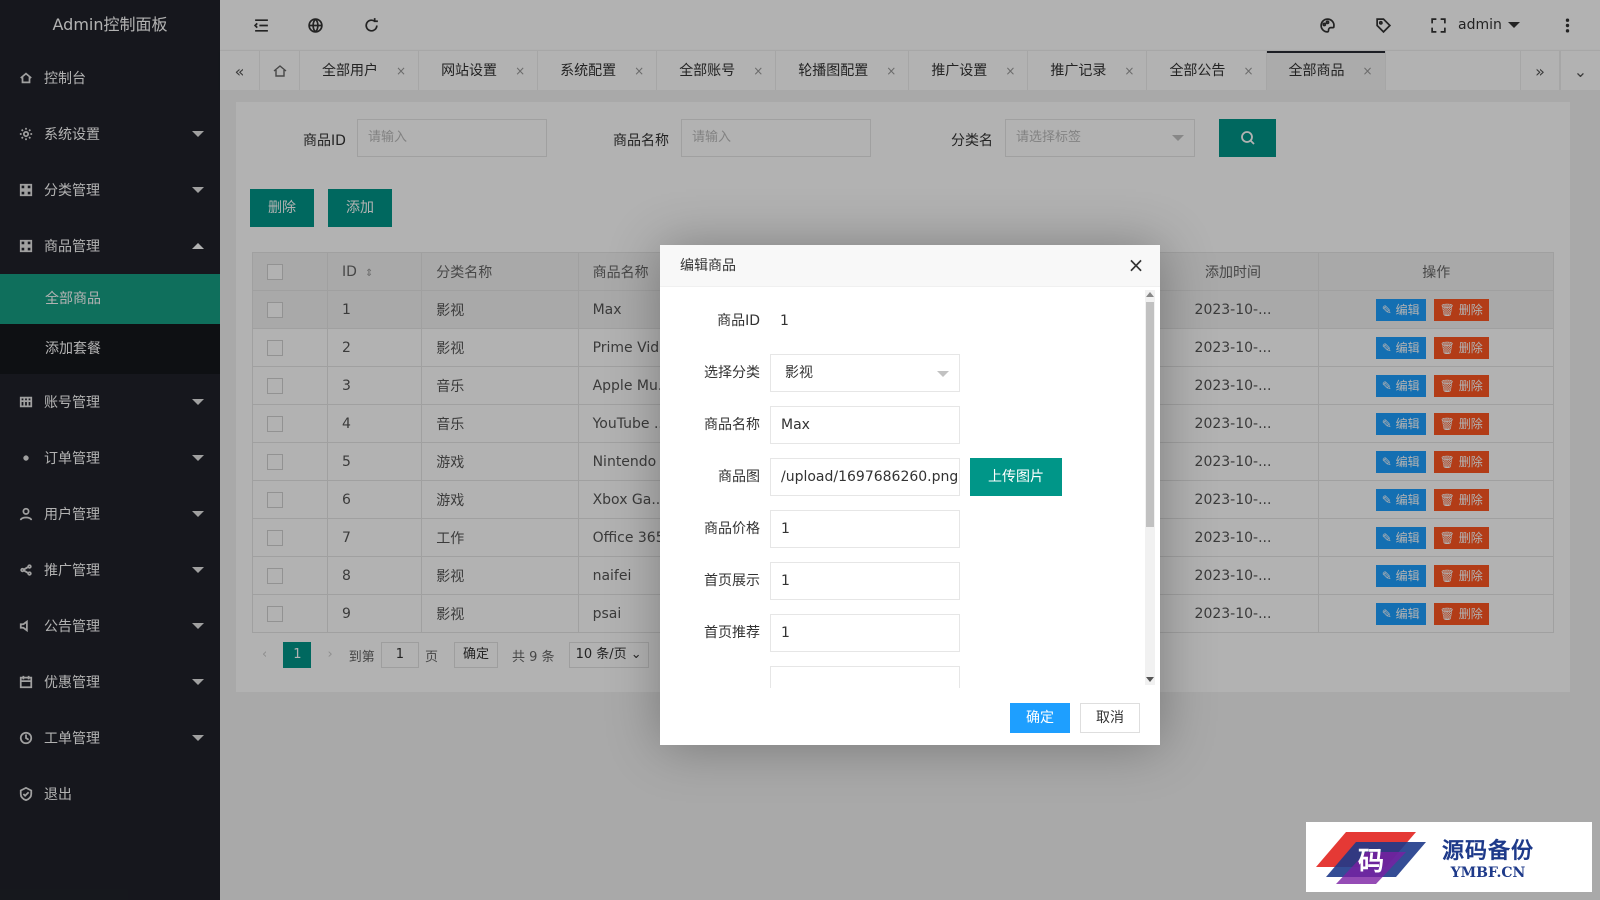 Image resolution: width=1600 pixels, height=900 pixels. I want to click on field-home-show-label: 首页展示, so click(732, 581).